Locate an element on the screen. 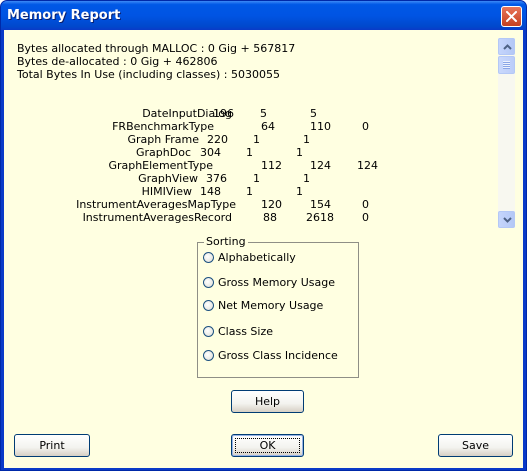 Image resolution: width=527 pixels, height=471 pixels. scroll-up-button is located at coordinates (506, 46).